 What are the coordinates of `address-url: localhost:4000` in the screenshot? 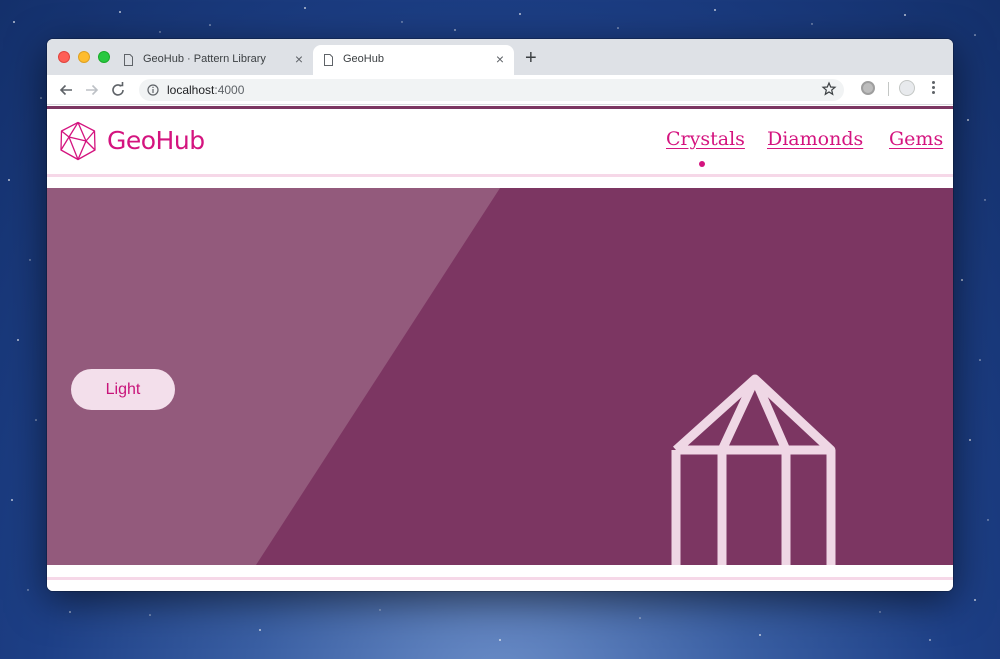 It's located at (205, 90).